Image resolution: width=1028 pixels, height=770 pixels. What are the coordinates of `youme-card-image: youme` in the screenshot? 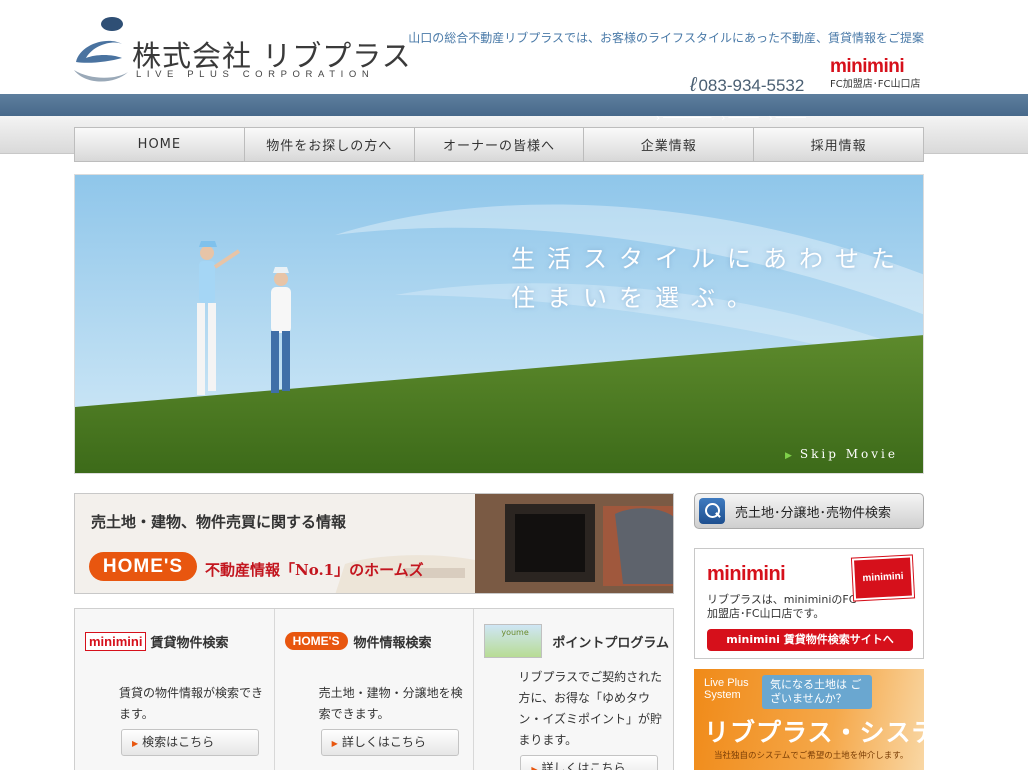 It's located at (513, 641).